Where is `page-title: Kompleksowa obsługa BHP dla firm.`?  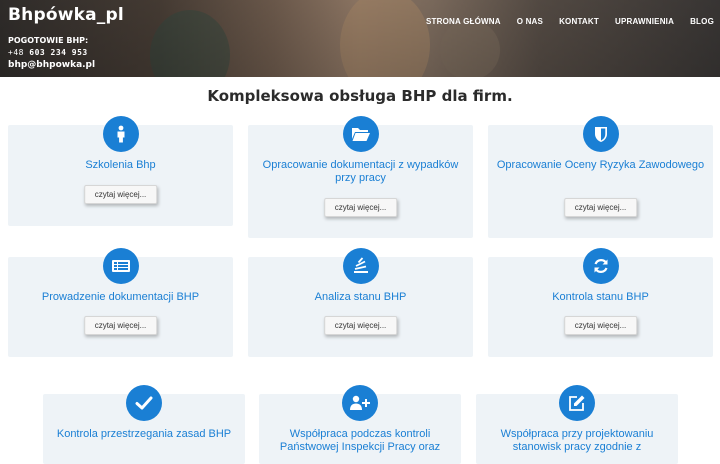
page-title: Kompleksowa obsługa BHP dla firm. is located at coordinates (360, 96).